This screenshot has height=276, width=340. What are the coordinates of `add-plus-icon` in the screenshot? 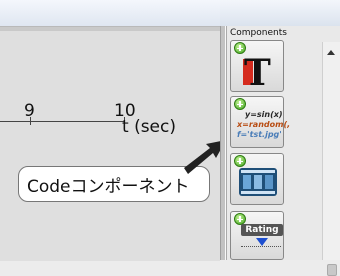 It's located at (240, 104).